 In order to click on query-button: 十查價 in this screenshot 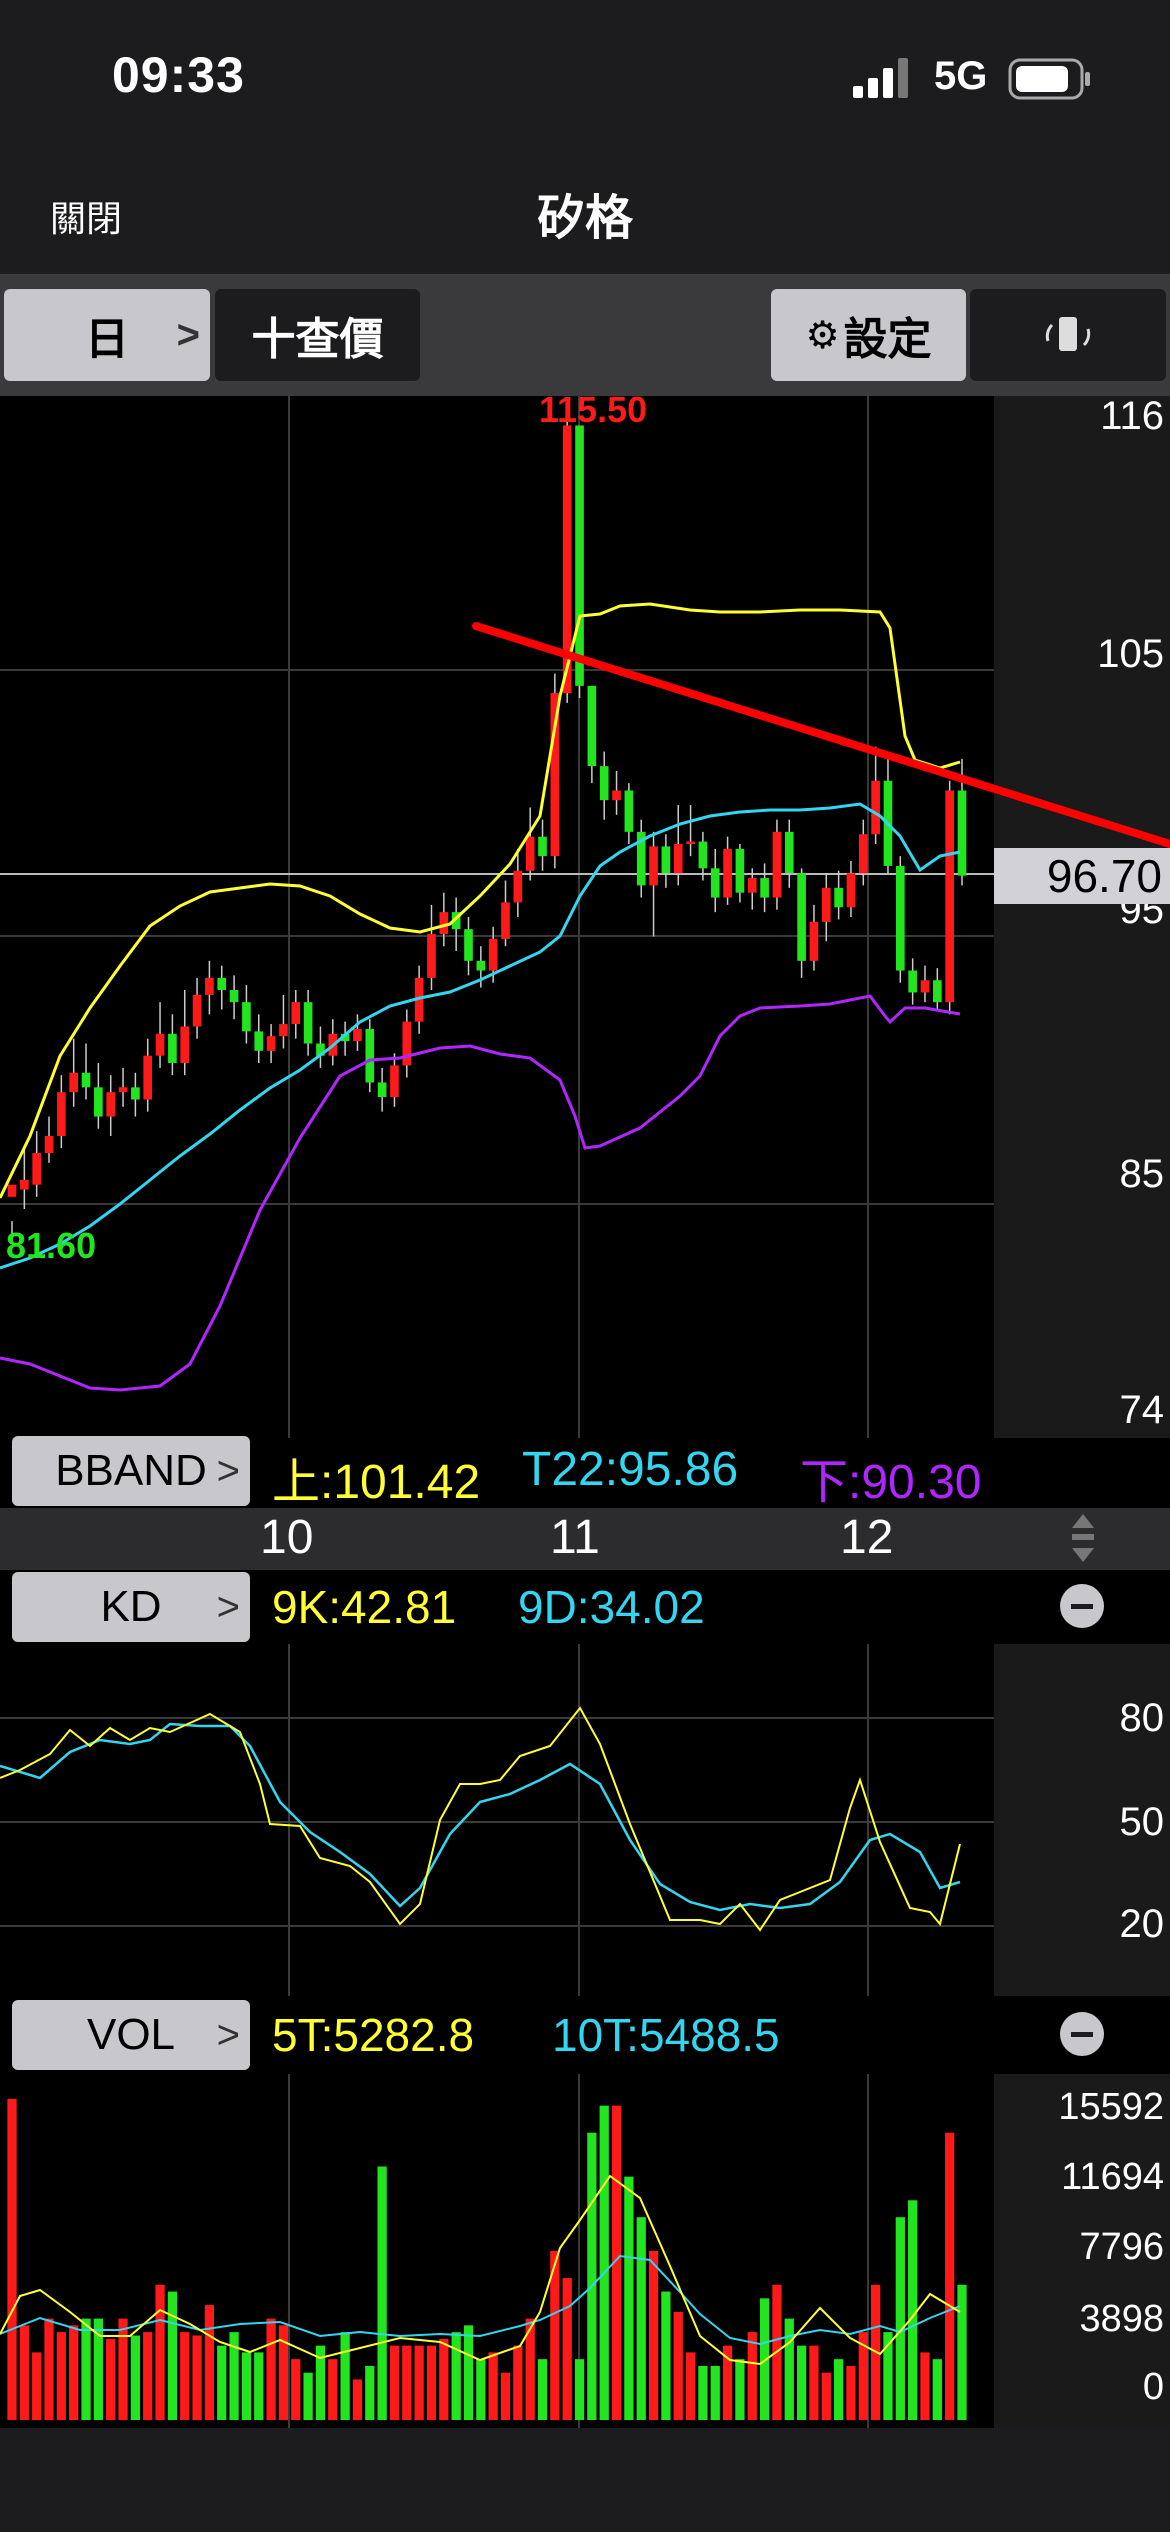, I will do `click(317, 335)`.